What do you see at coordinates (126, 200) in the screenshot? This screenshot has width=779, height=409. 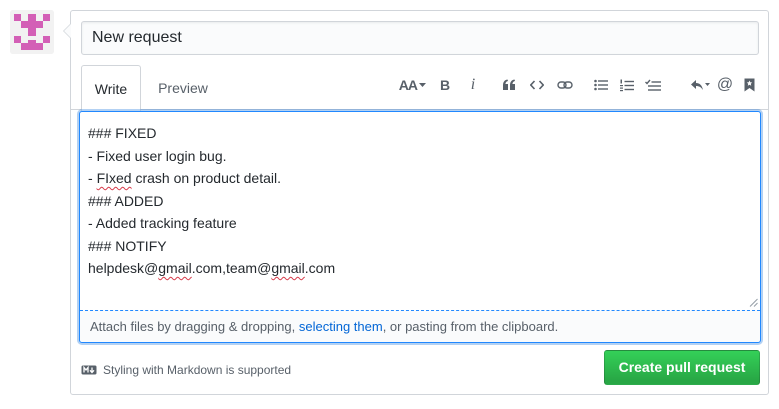 I see `editor-line: ### ADDED` at bounding box center [126, 200].